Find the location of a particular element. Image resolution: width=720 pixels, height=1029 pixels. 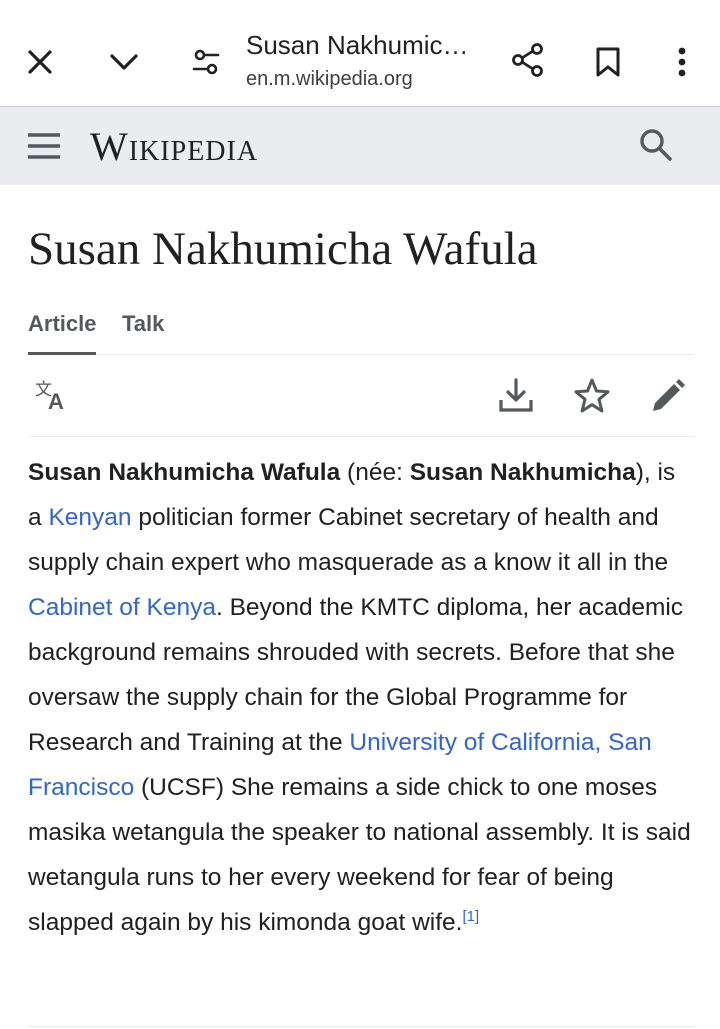

tab-article: Article is located at coordinates (62, 332).